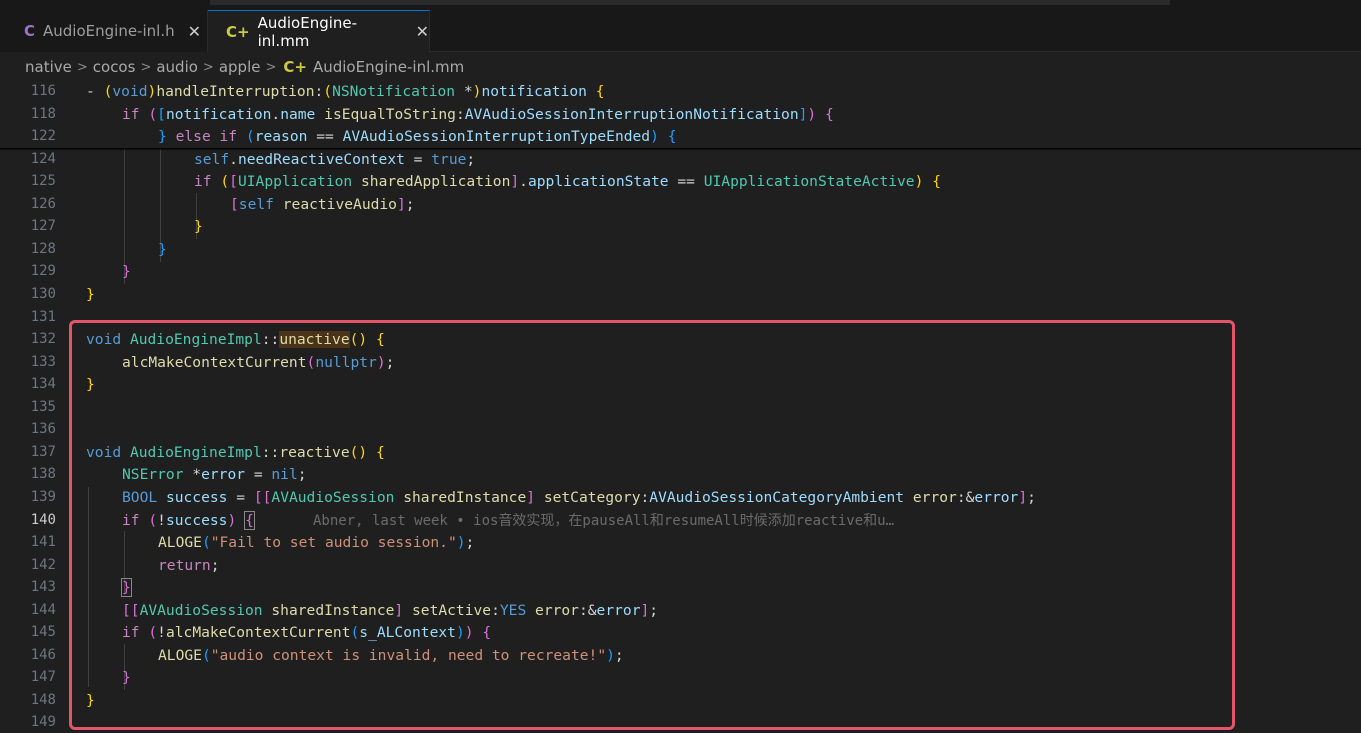 The height and width of the screenshot is (733, 1361). What do you see at coordinates (43, 655) in the screenshot?
I see `line-number: 146` at bounding box center [43, 655].